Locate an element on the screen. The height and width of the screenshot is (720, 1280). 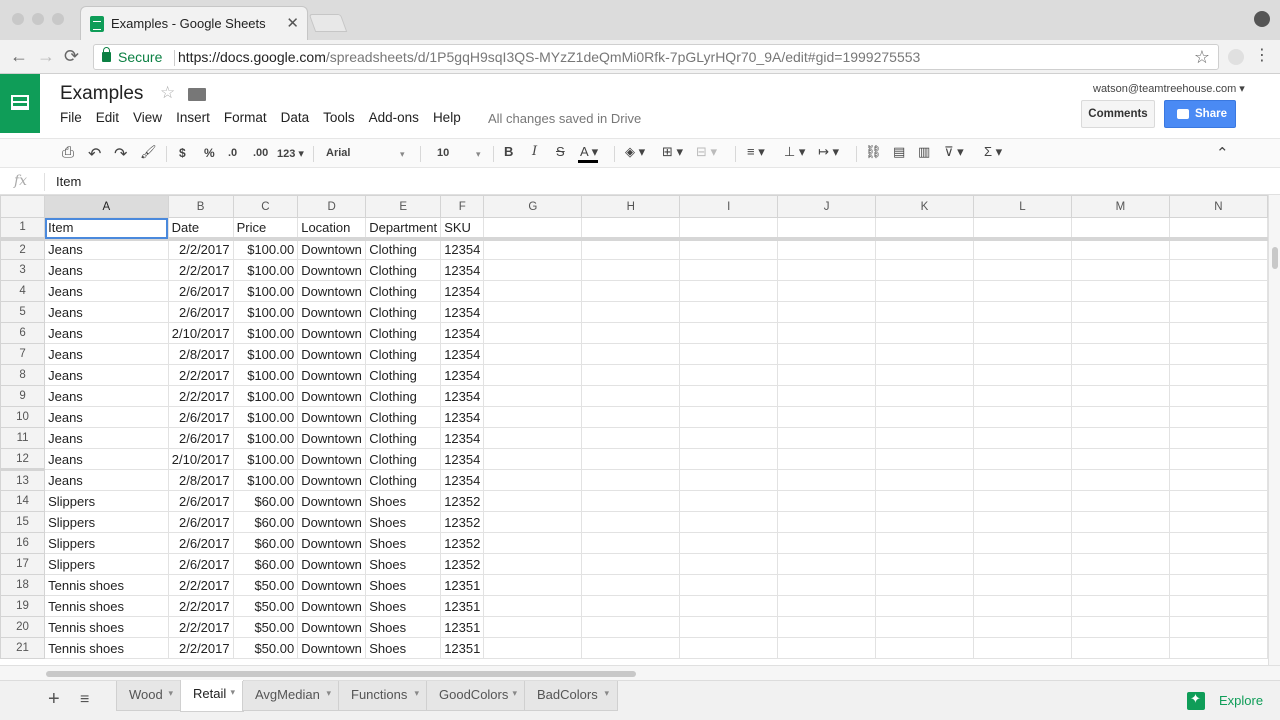
percent-format-button: % is located at coordinates (209, 153).